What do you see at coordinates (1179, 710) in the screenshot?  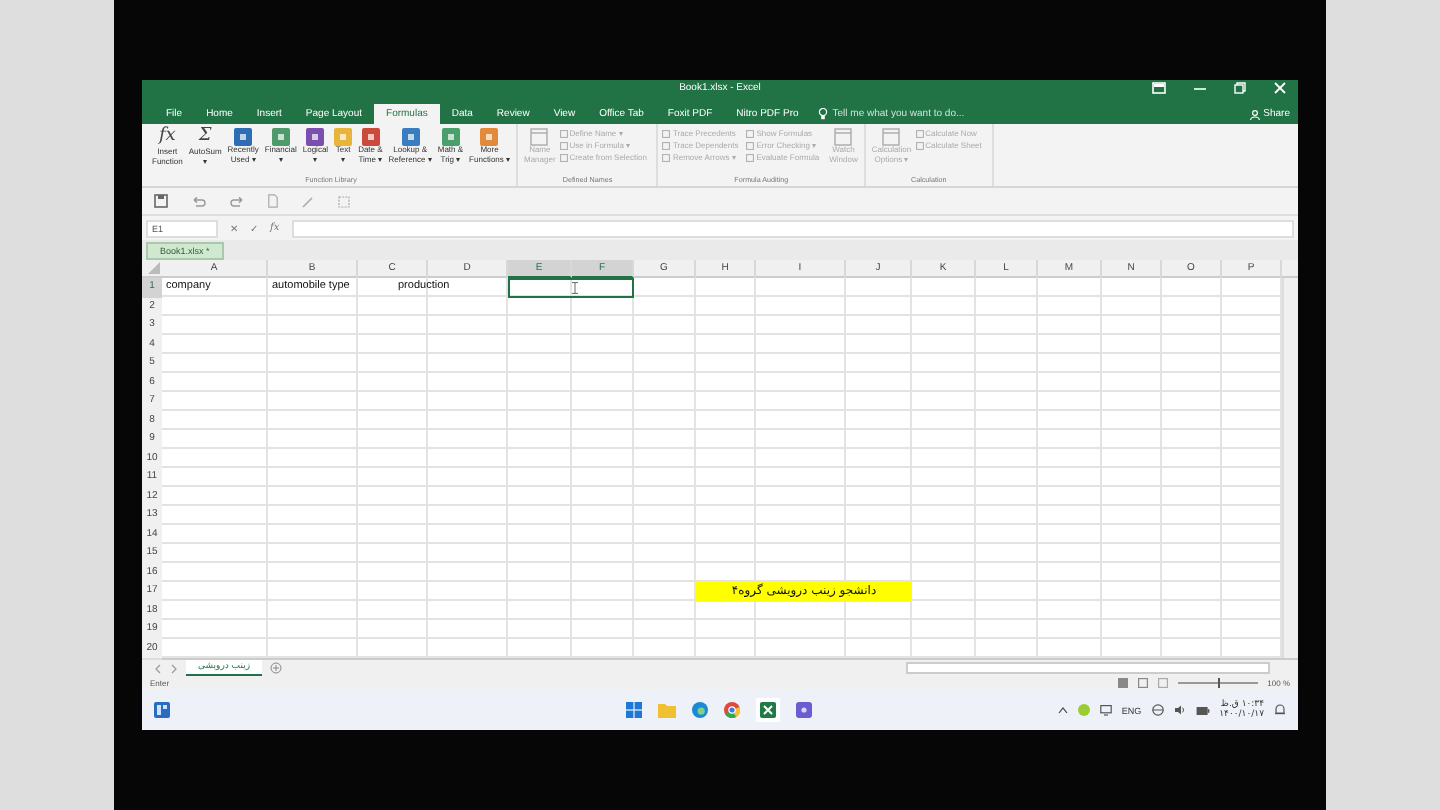 I see `volume-icon` at bounding box center [1179, 710].